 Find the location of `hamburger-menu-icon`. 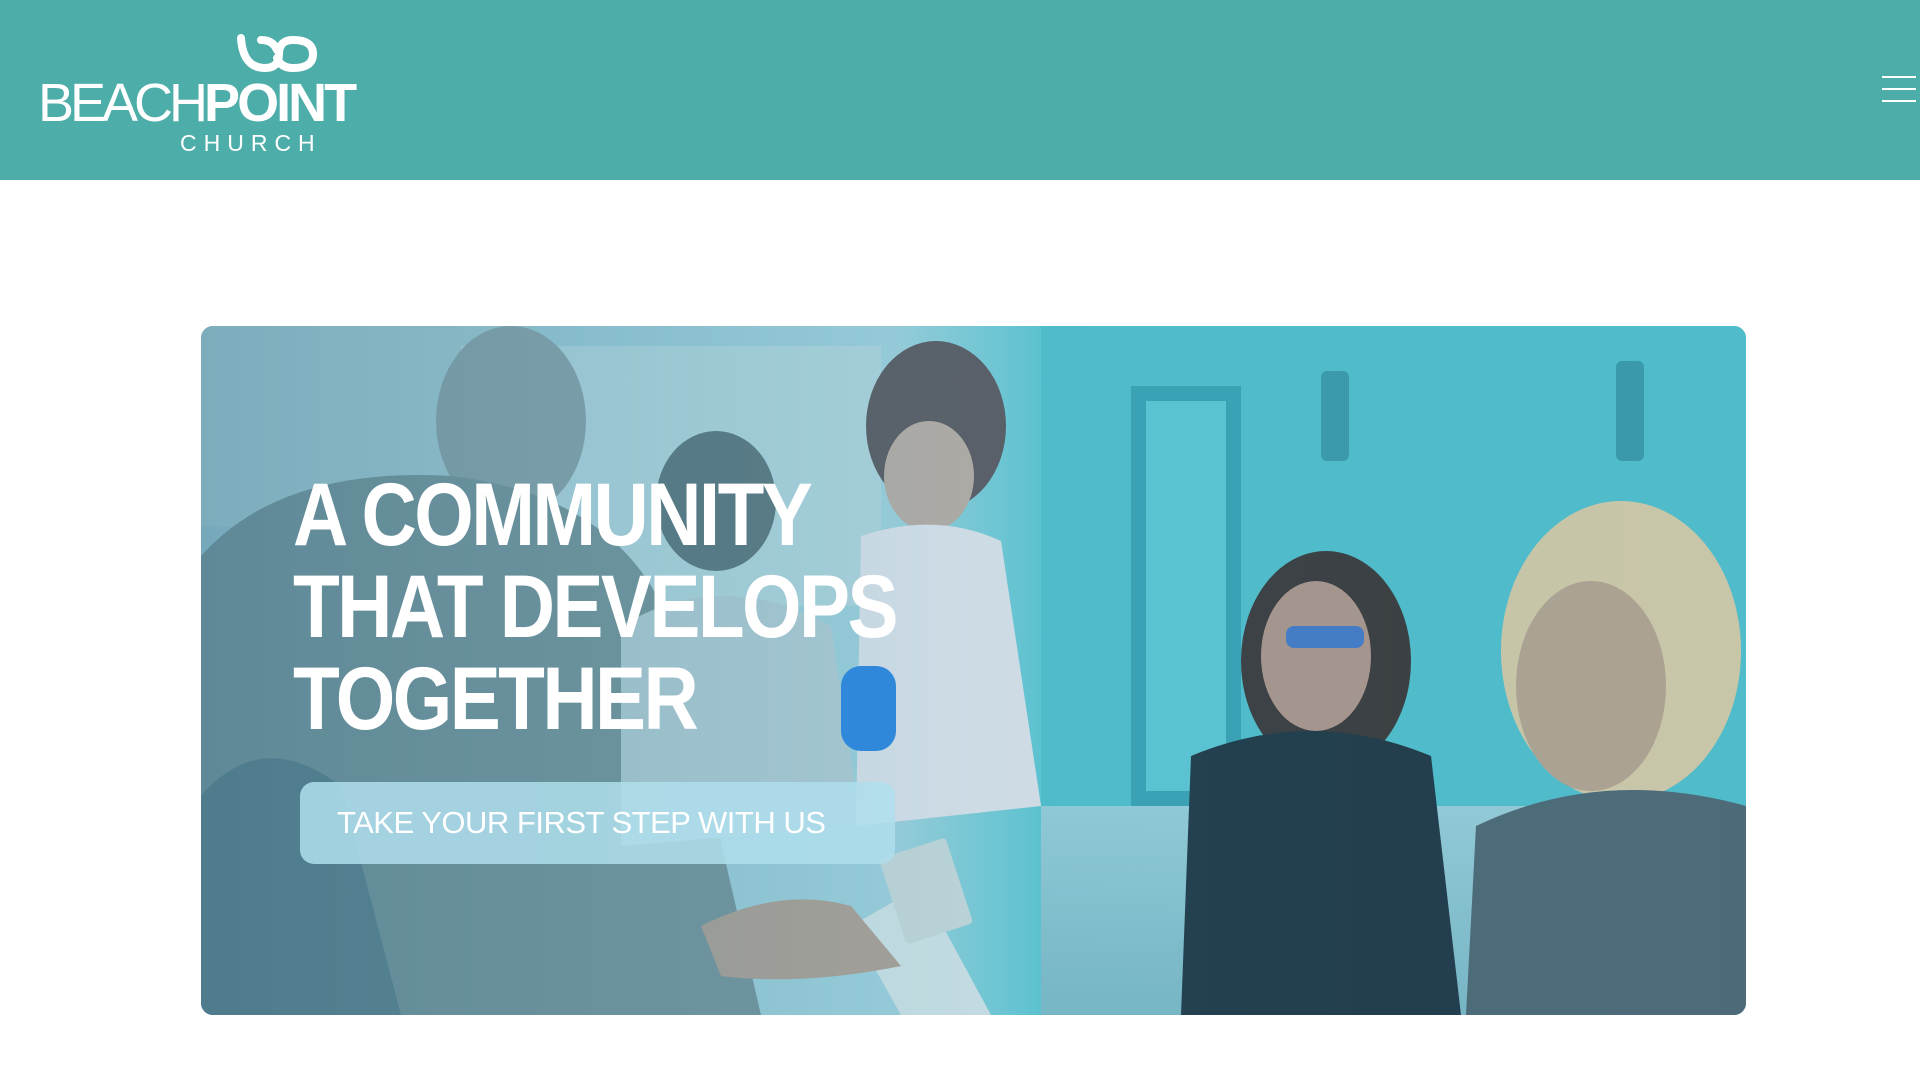

hamburger-menu-icon is located at coordinates (1896, 89).